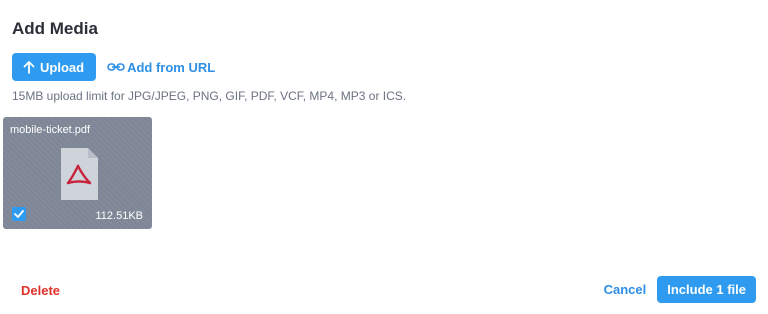 This screenshot has height=314, width=768. I want to click on file-name: mobile-ticket.pdf, so click(50, 130).